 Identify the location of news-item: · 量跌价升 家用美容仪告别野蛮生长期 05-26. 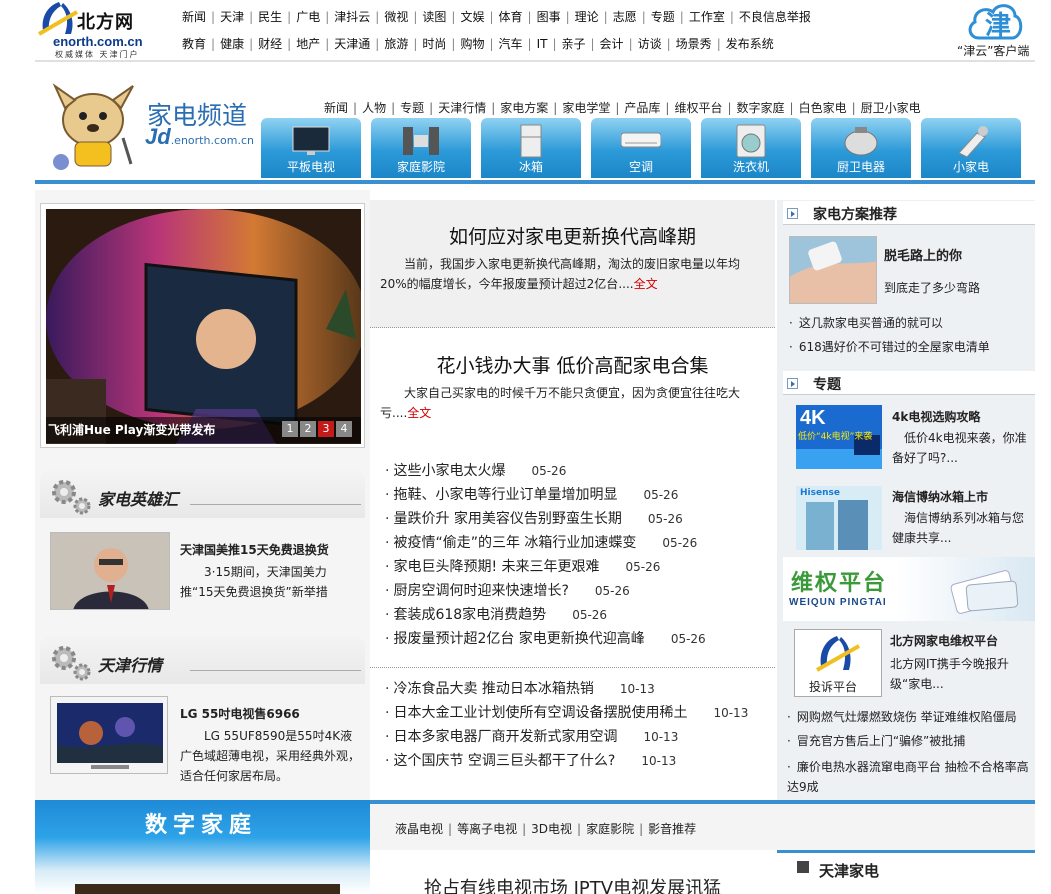
(545, 519).